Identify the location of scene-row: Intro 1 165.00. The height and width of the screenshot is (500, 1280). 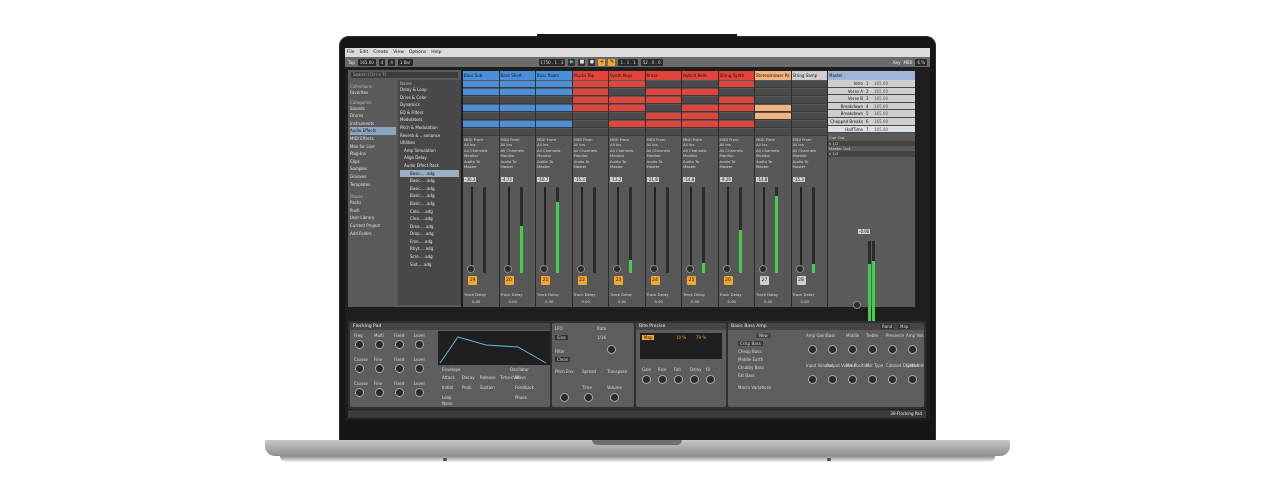
(871, 84).